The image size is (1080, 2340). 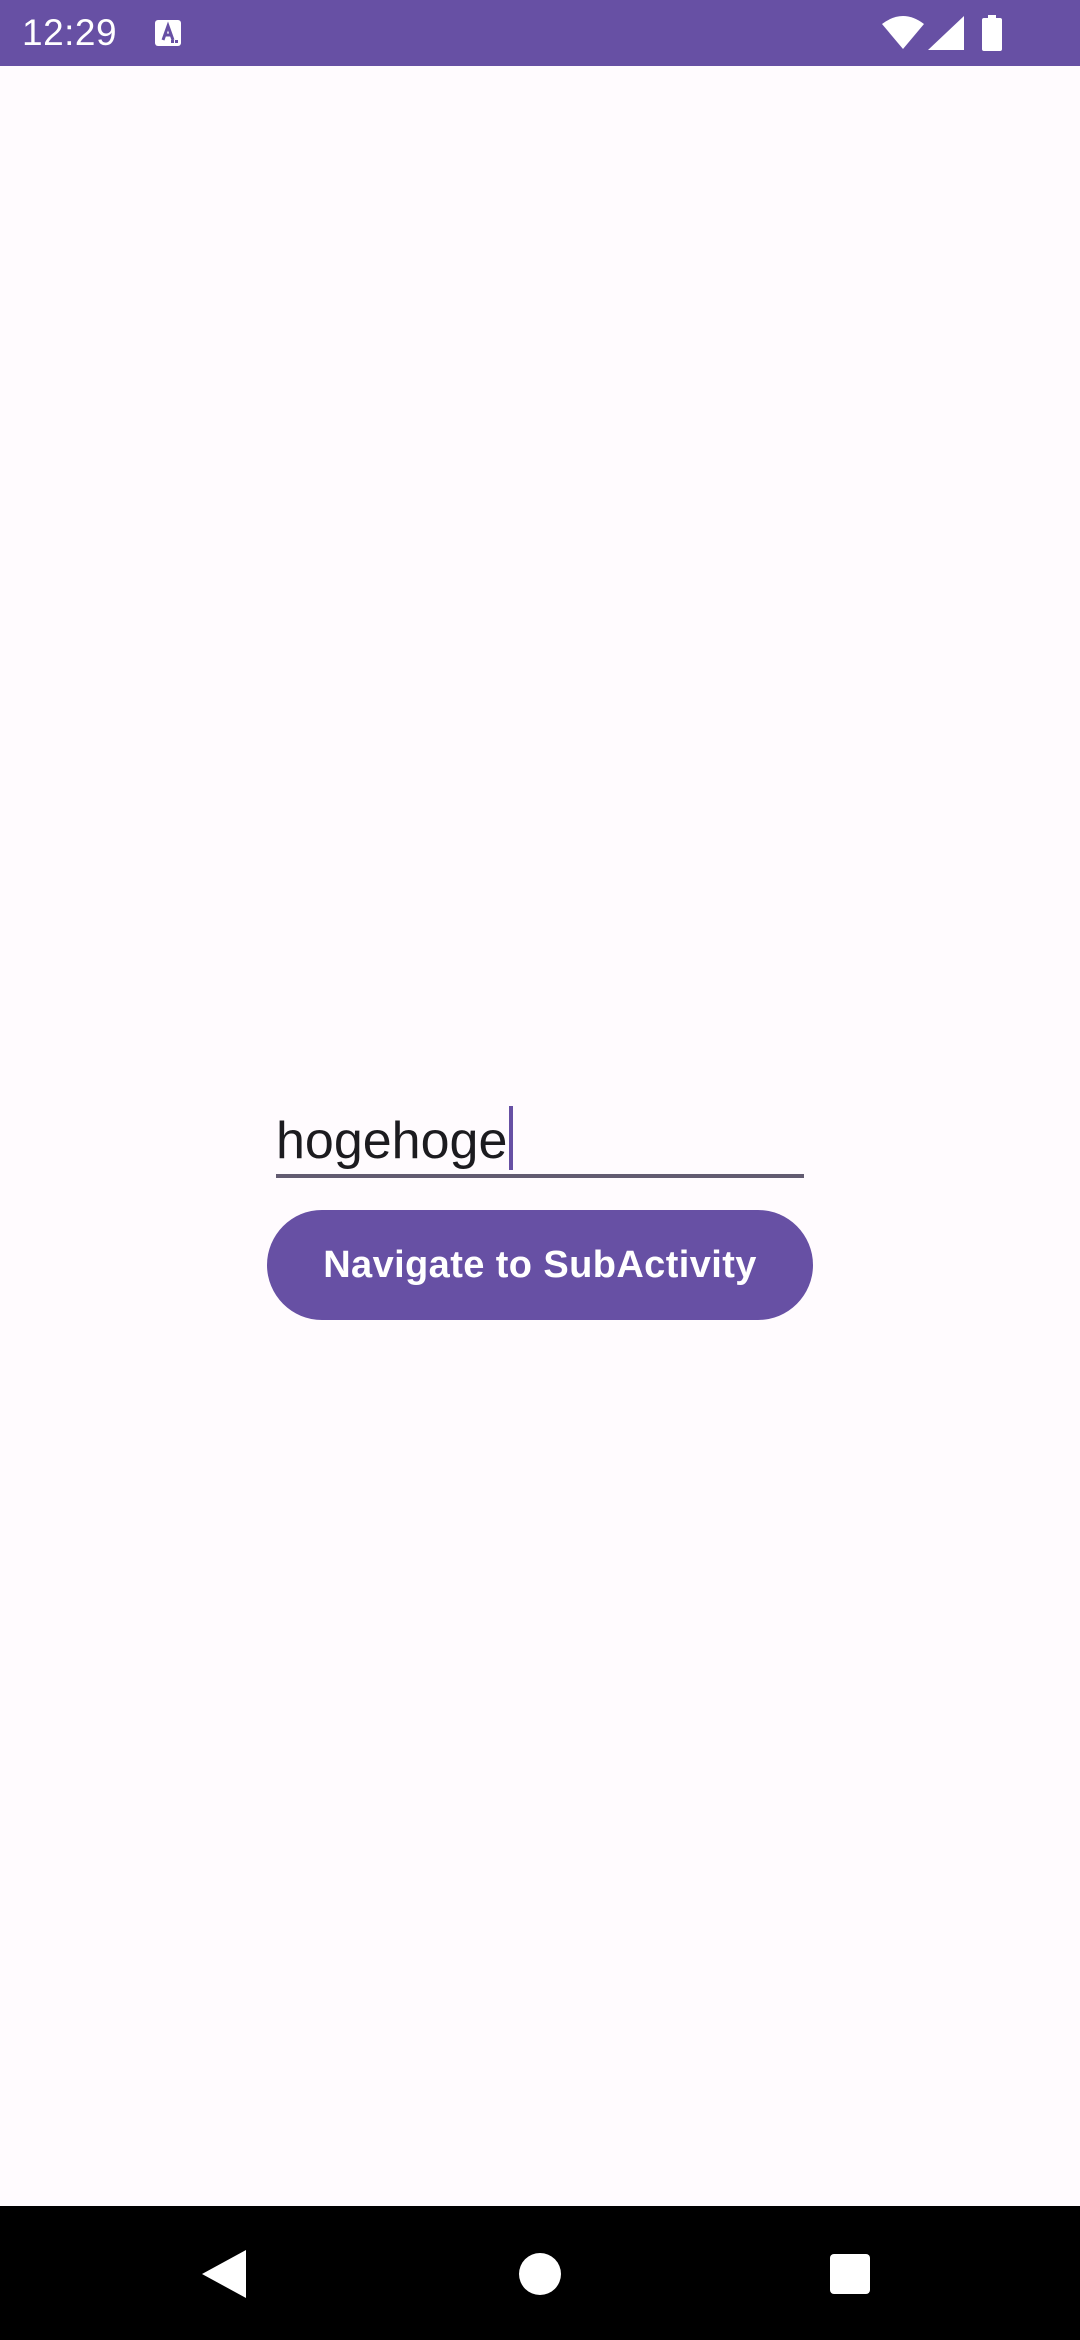 I want to click on signal-icon, so click(x=946, y=33).